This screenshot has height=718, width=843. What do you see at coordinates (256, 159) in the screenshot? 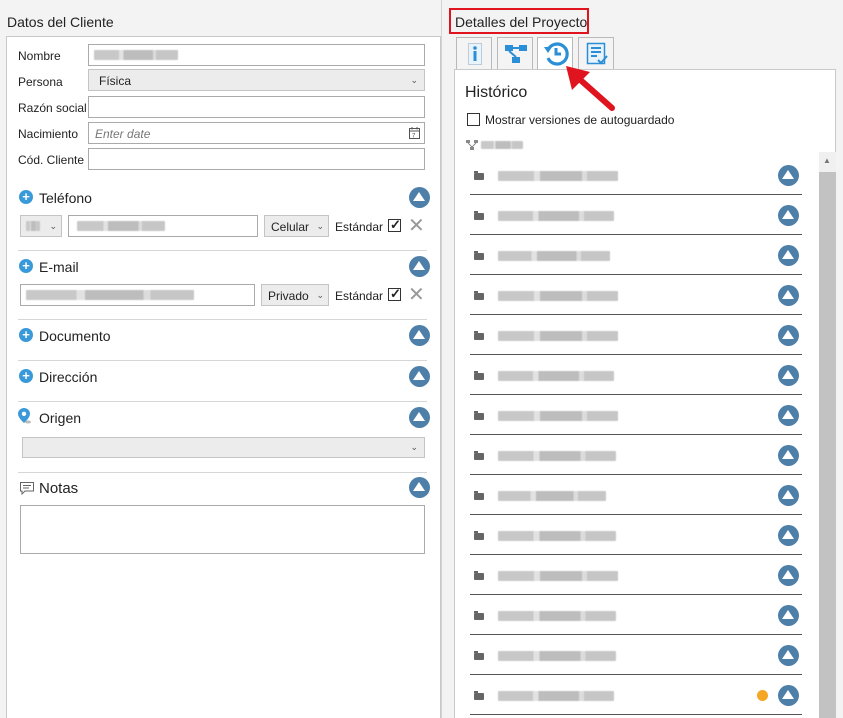
I see `cod-input` at bounding box center [256, 159].